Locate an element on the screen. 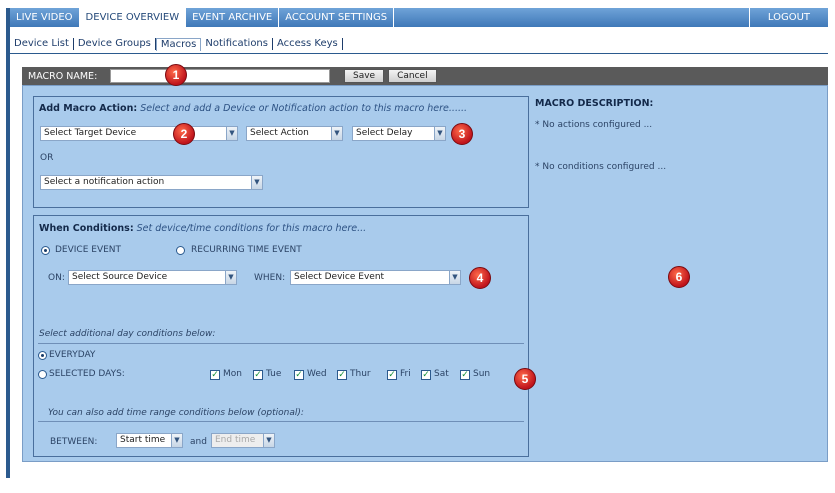 This screenshot has width=835, height=493. notification-action-select: Select a notification action ▼ is located at coordinates (151, 182).